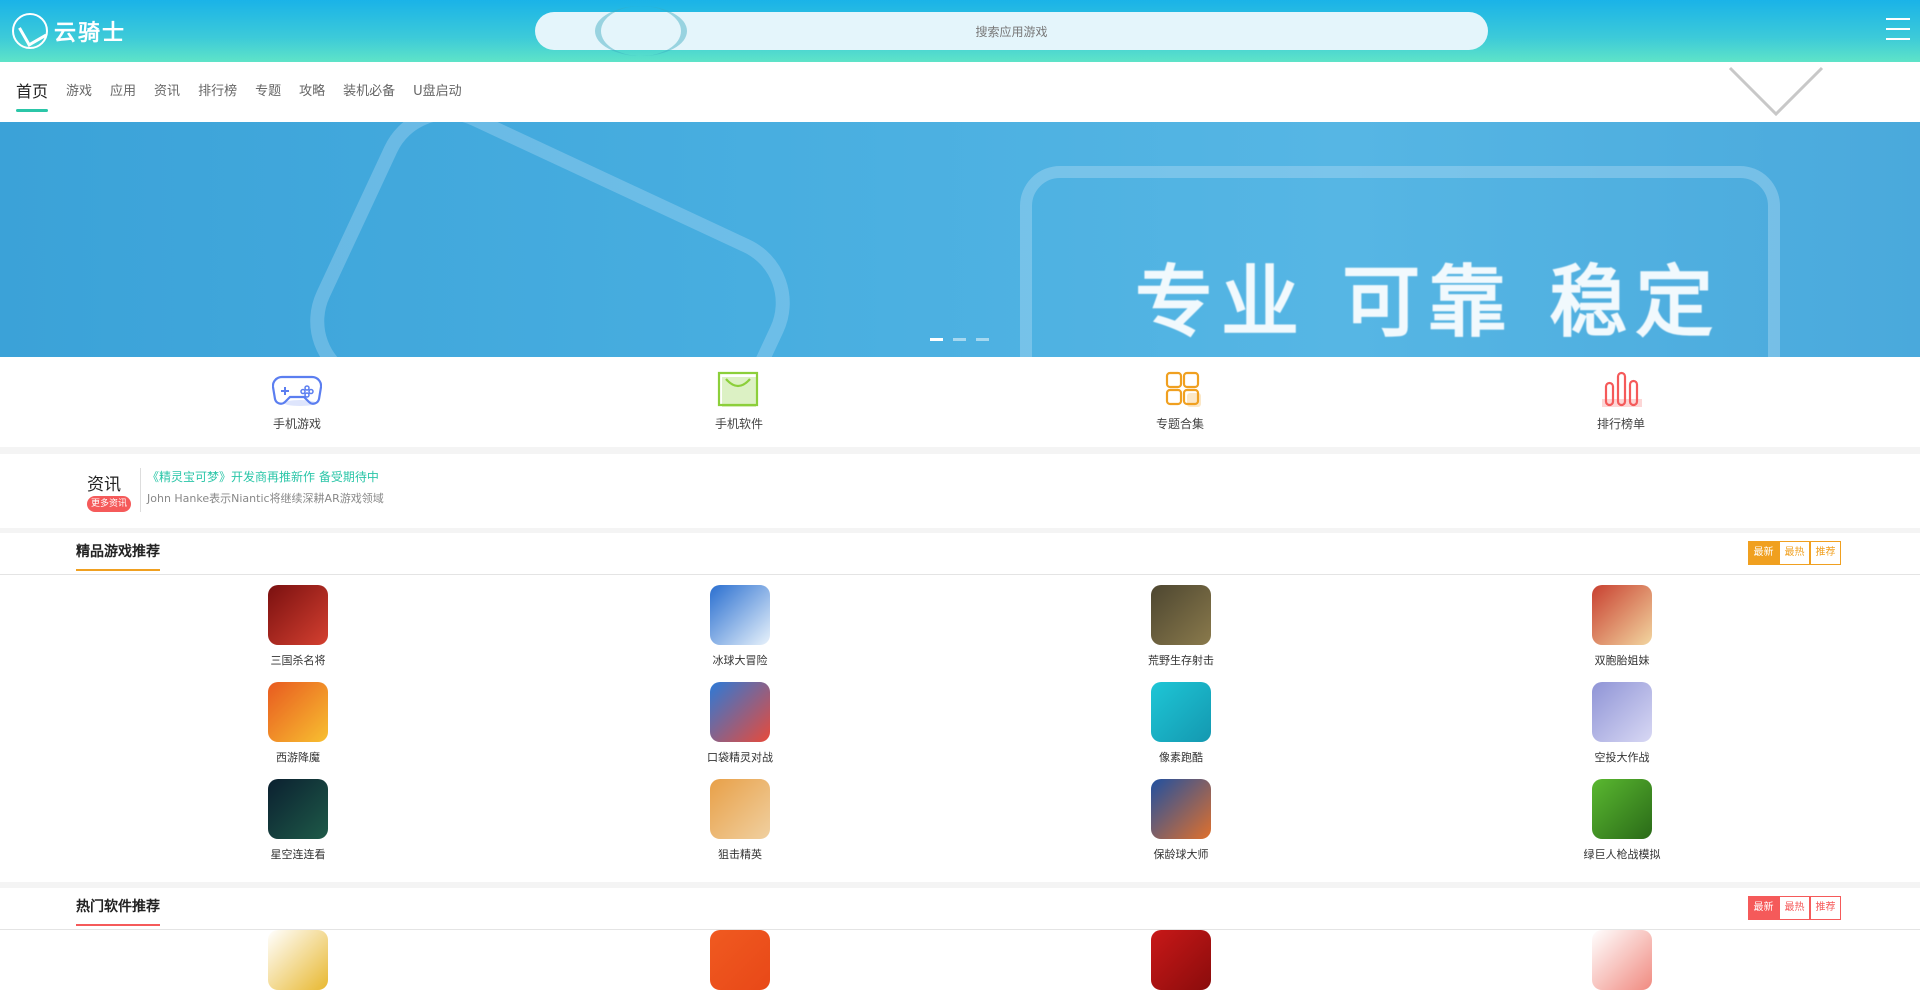 This screenshot has height=993, width=1920. Describe the element at coordinates (217, 92) in the screenshot. I see `nav-tab: 排行榜` at that location.